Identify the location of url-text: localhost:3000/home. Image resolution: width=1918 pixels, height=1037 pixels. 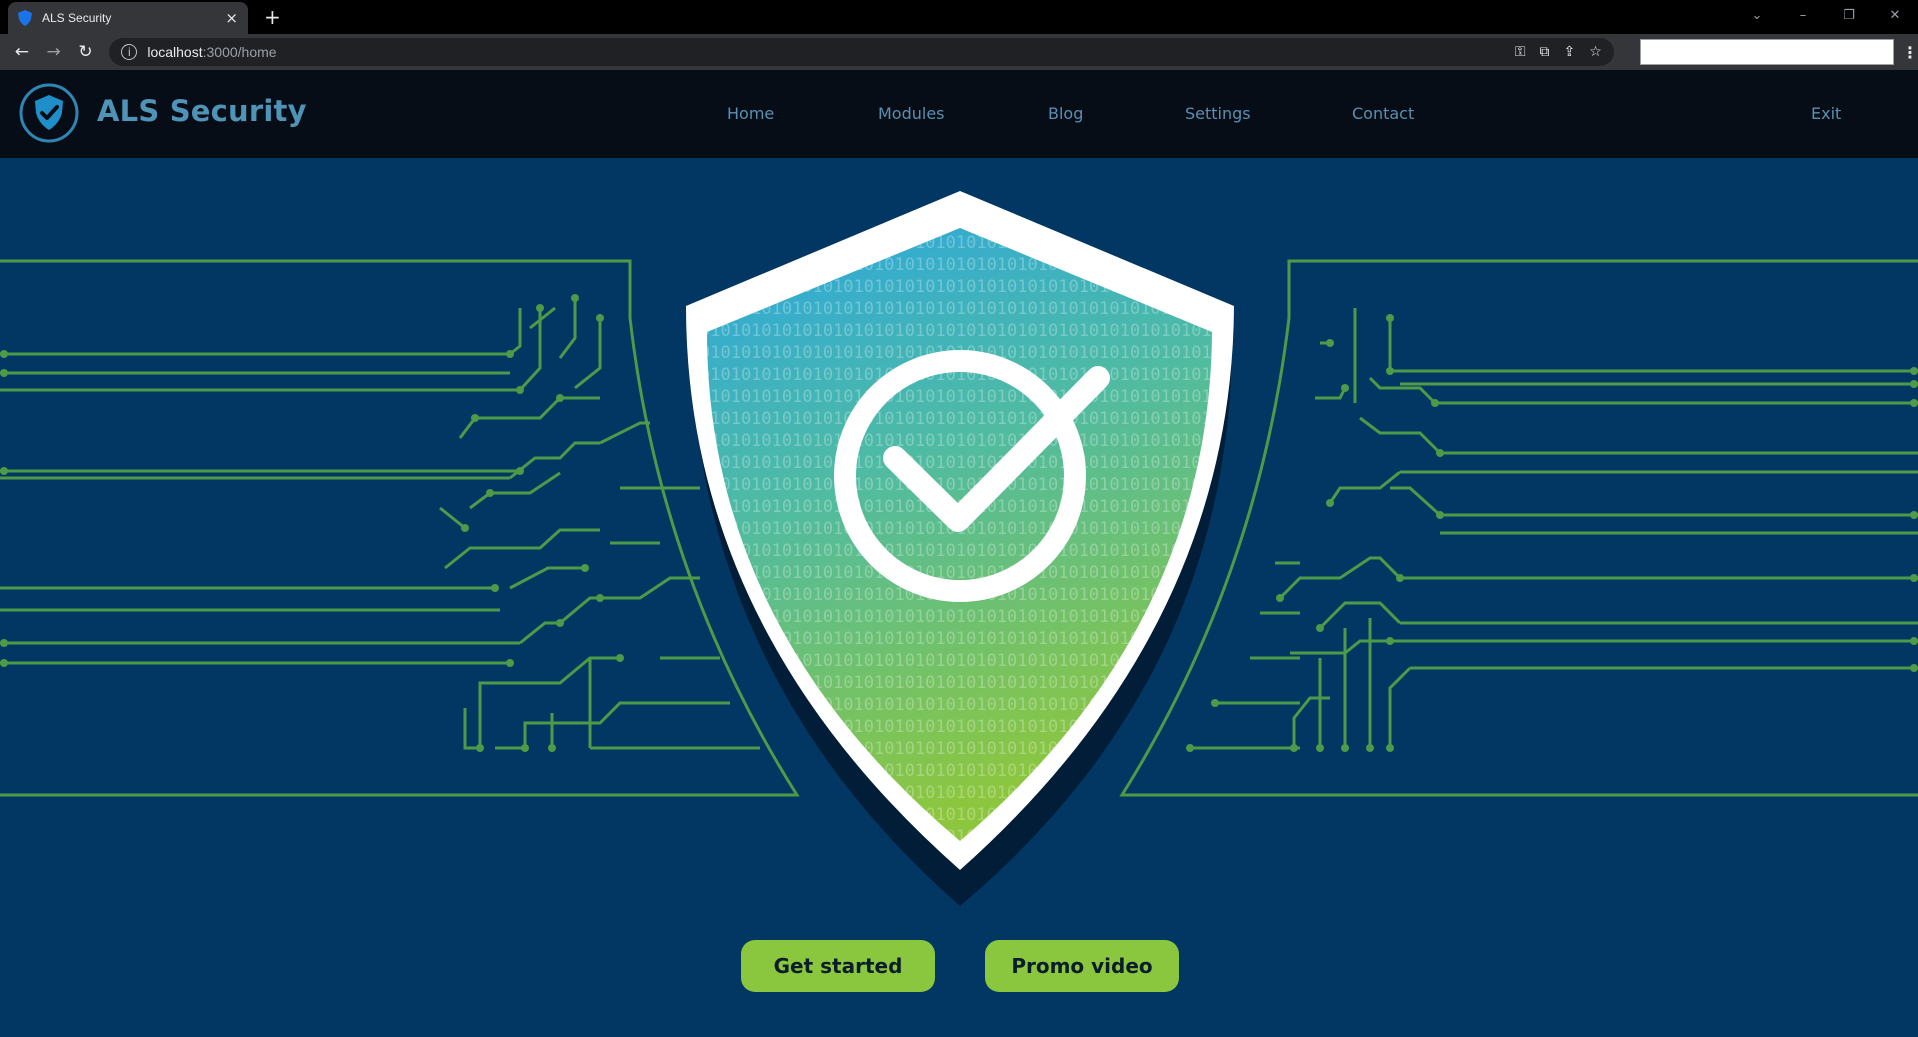
(831, 52).